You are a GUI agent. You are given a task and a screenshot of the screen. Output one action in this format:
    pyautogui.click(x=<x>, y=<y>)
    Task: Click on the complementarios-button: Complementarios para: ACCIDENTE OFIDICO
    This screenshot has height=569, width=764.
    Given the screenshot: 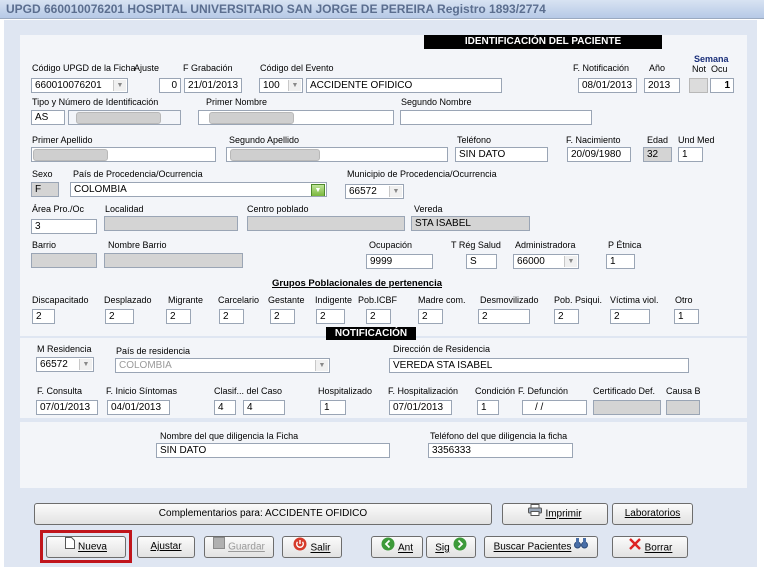 What is the action you would take?
    pyautogui.click(x=263, y=514)
    